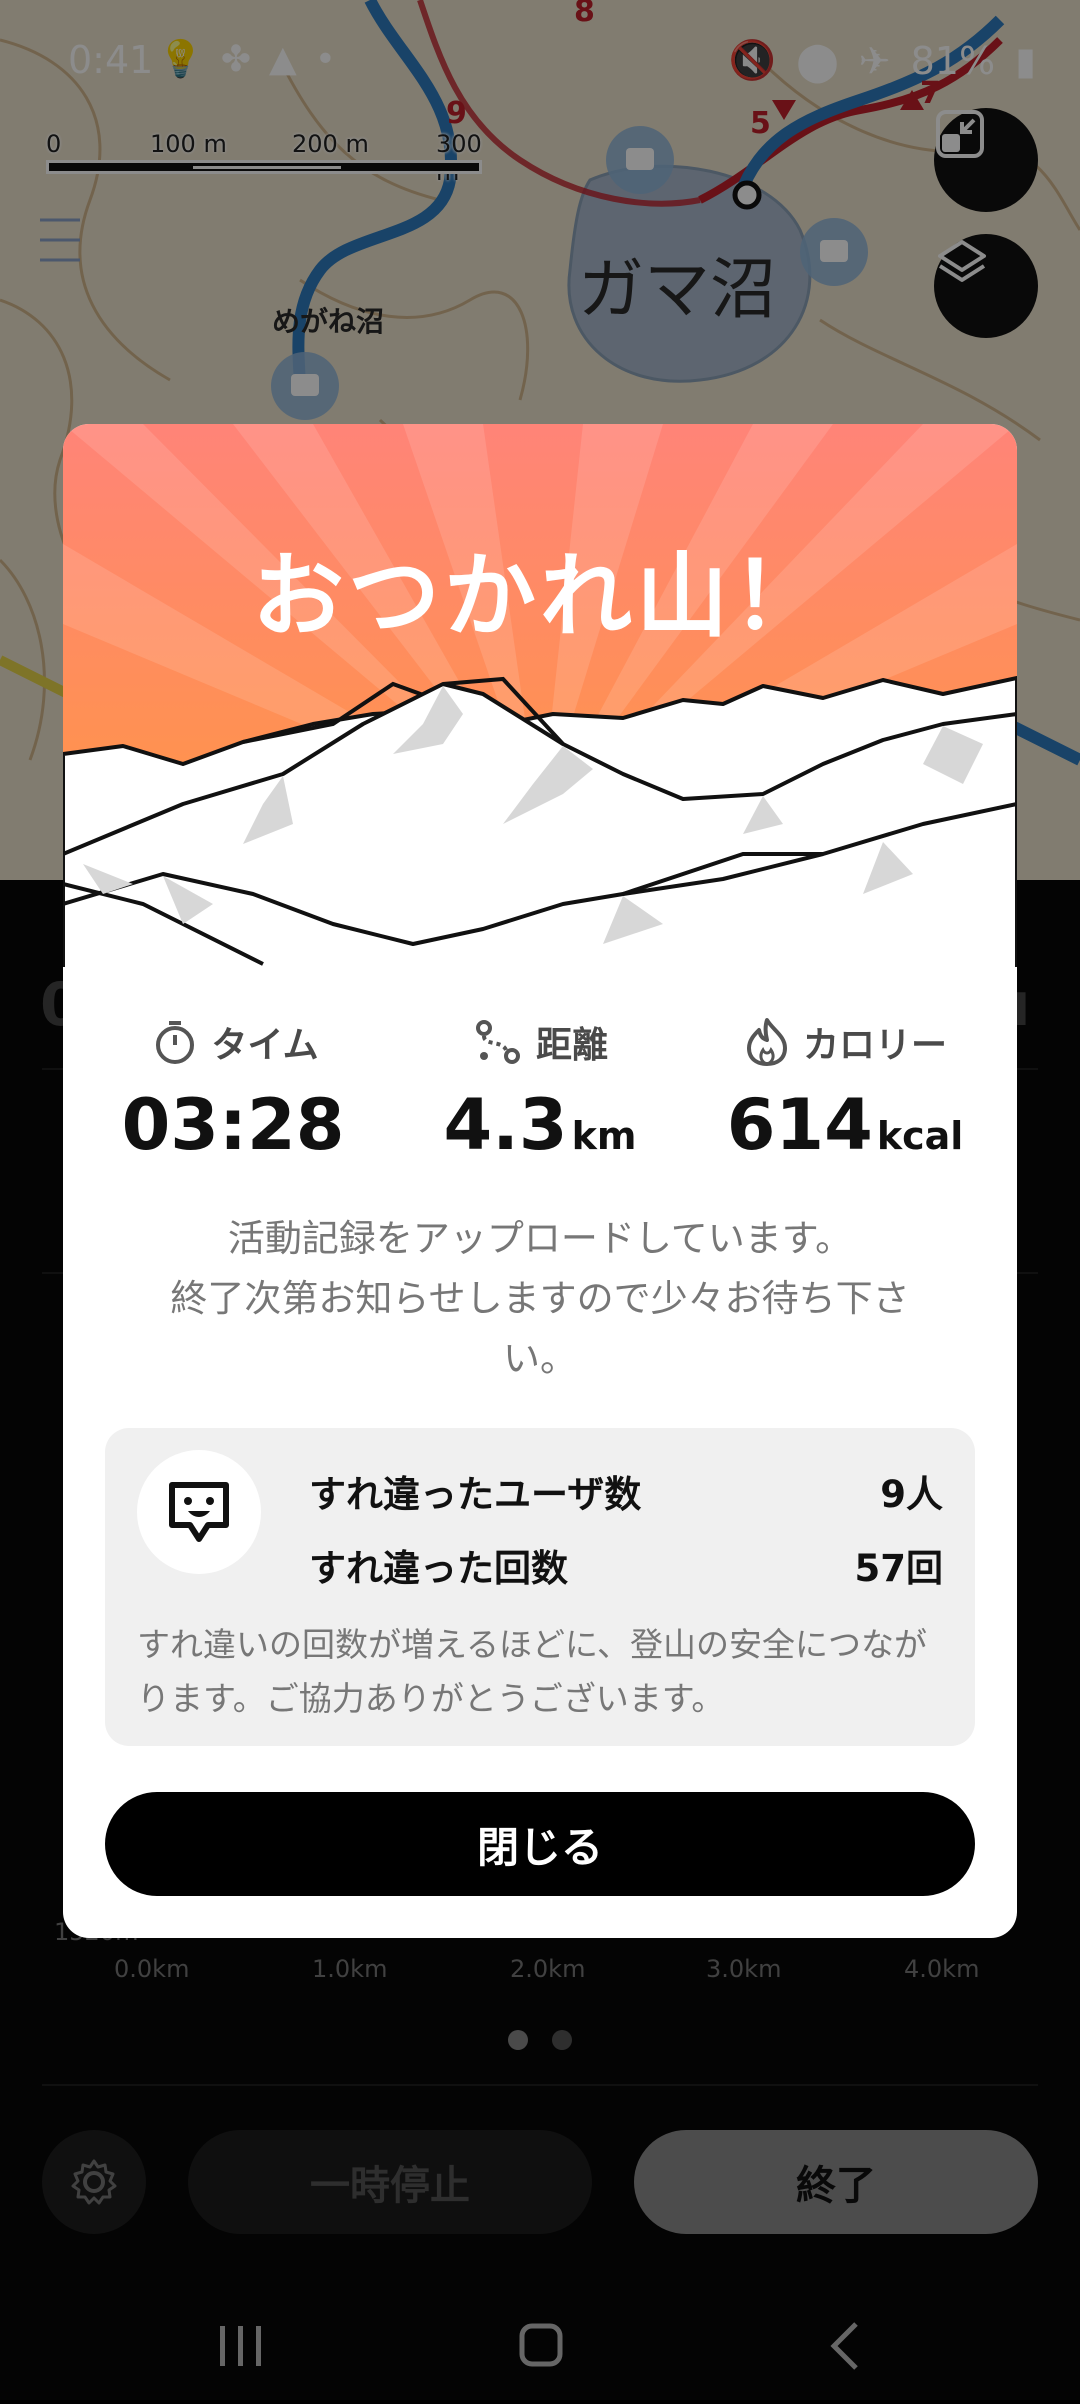 The height and width of the screenshot is (2404, 1080). I want to click on passed-users-label: すれ違ったユーザ数, so click(475, 1494).